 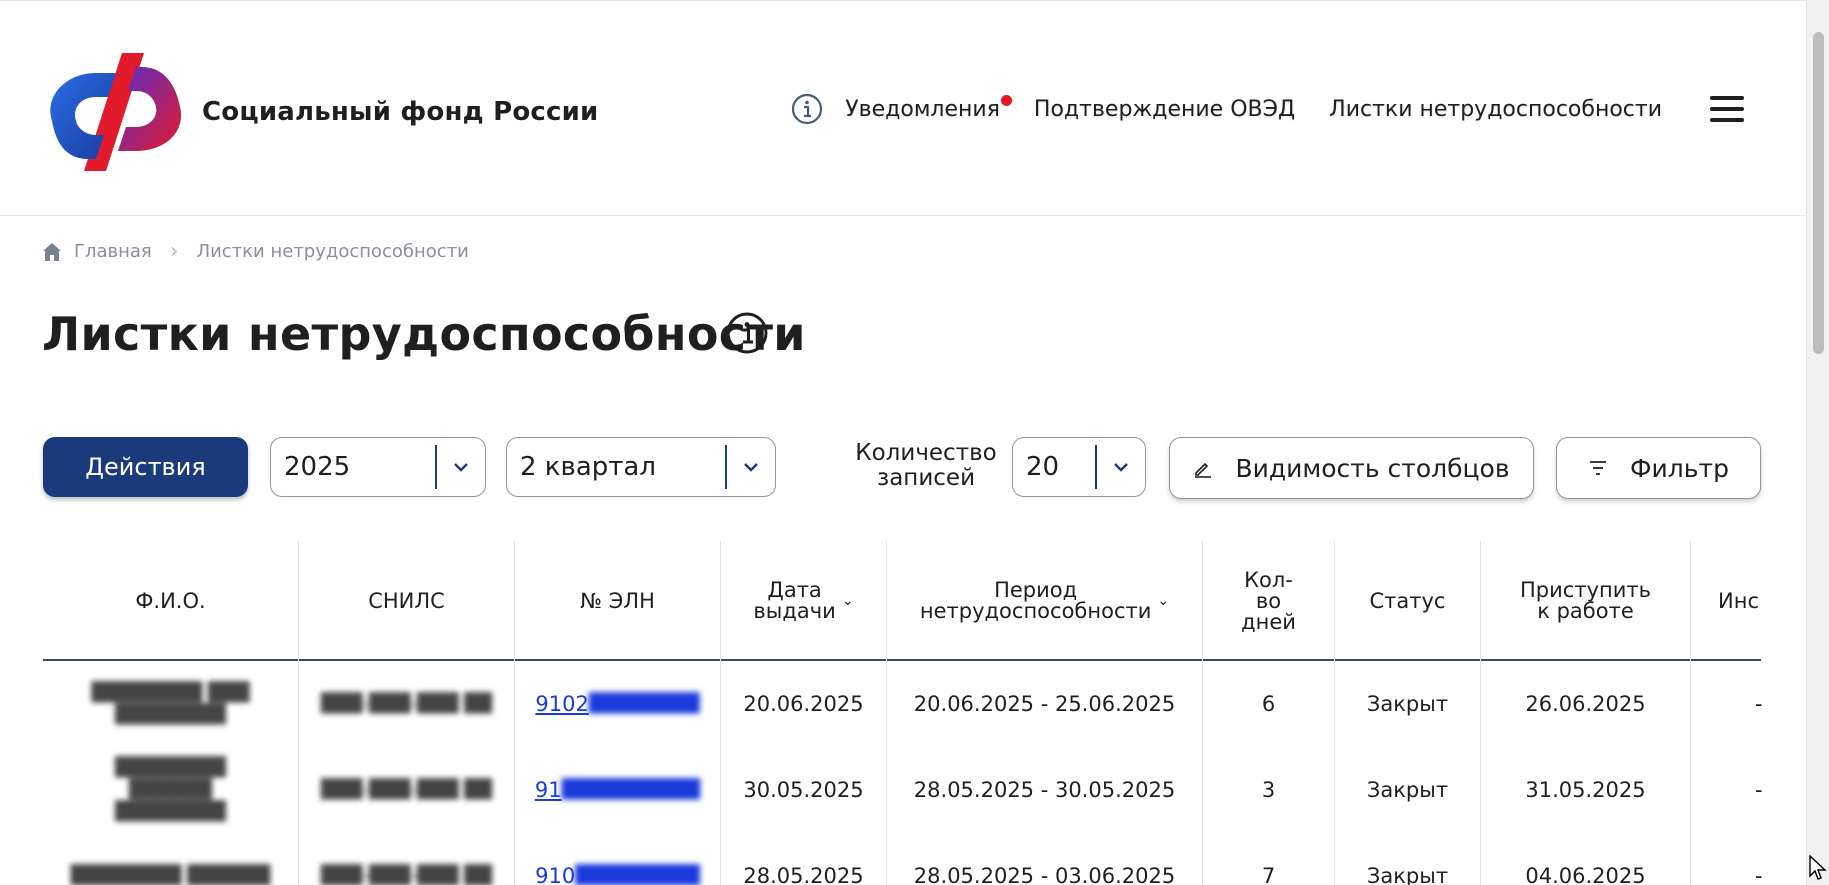 I want to click on column-visibility-label: Видимость столбцов, so click(x=1372, y=468).